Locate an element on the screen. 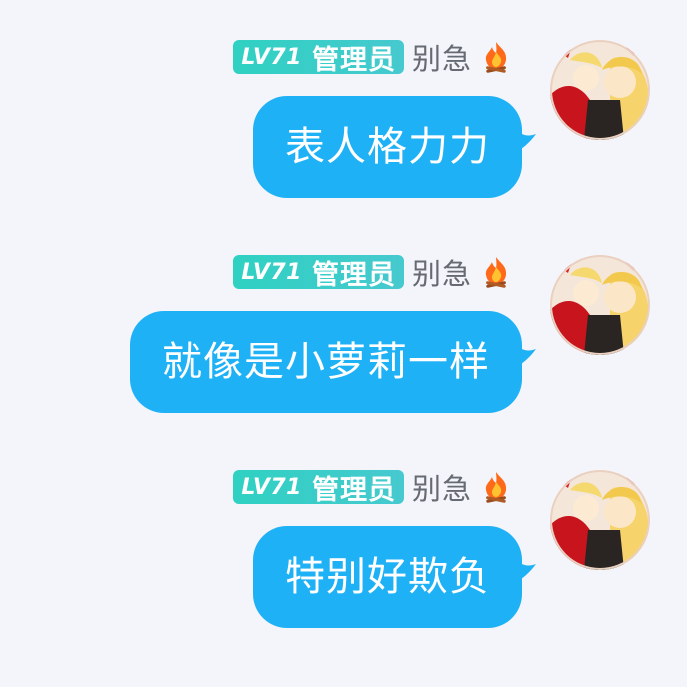  message-bubble: 就像是小萝莉一样 is located at coordinates (326, 362).